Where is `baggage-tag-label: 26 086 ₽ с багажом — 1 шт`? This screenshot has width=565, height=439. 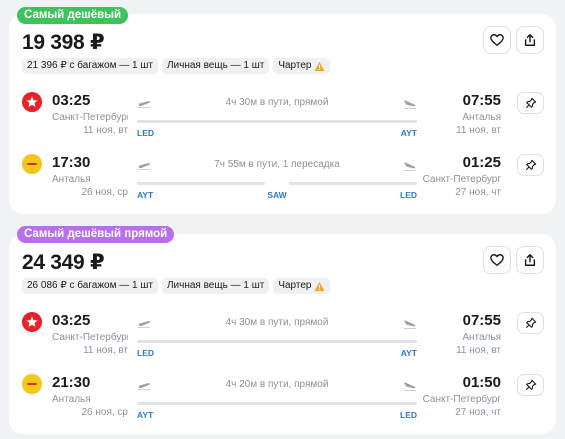
baggage-tag-label: 26 086 ₽ с багажом — 1 шт is located at coordinates (90, 285).